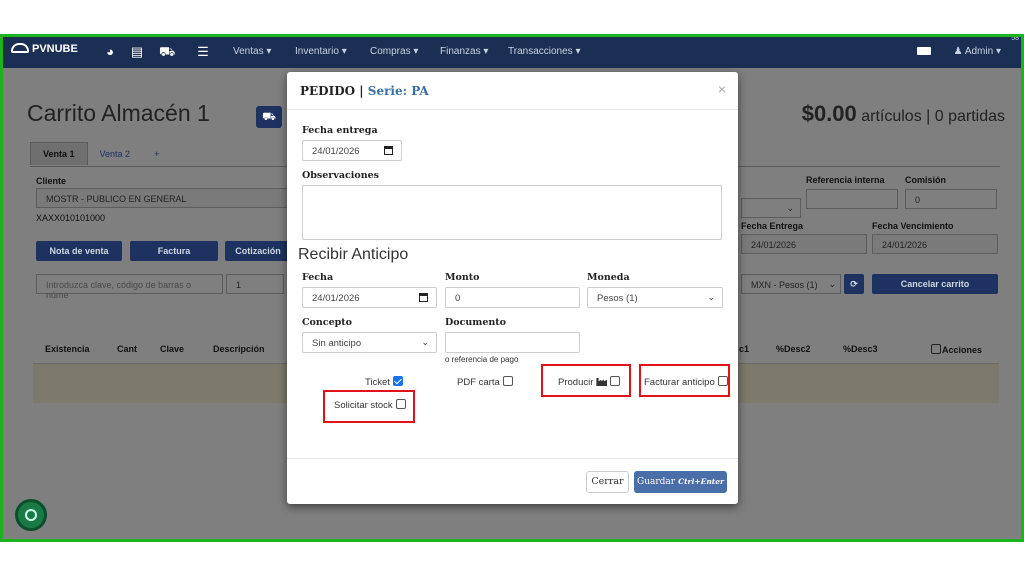 This screenshot has height=576, width=1024. I want to click on currency-select: MXN - Pesos (1) ⌄, so click(791, 284).